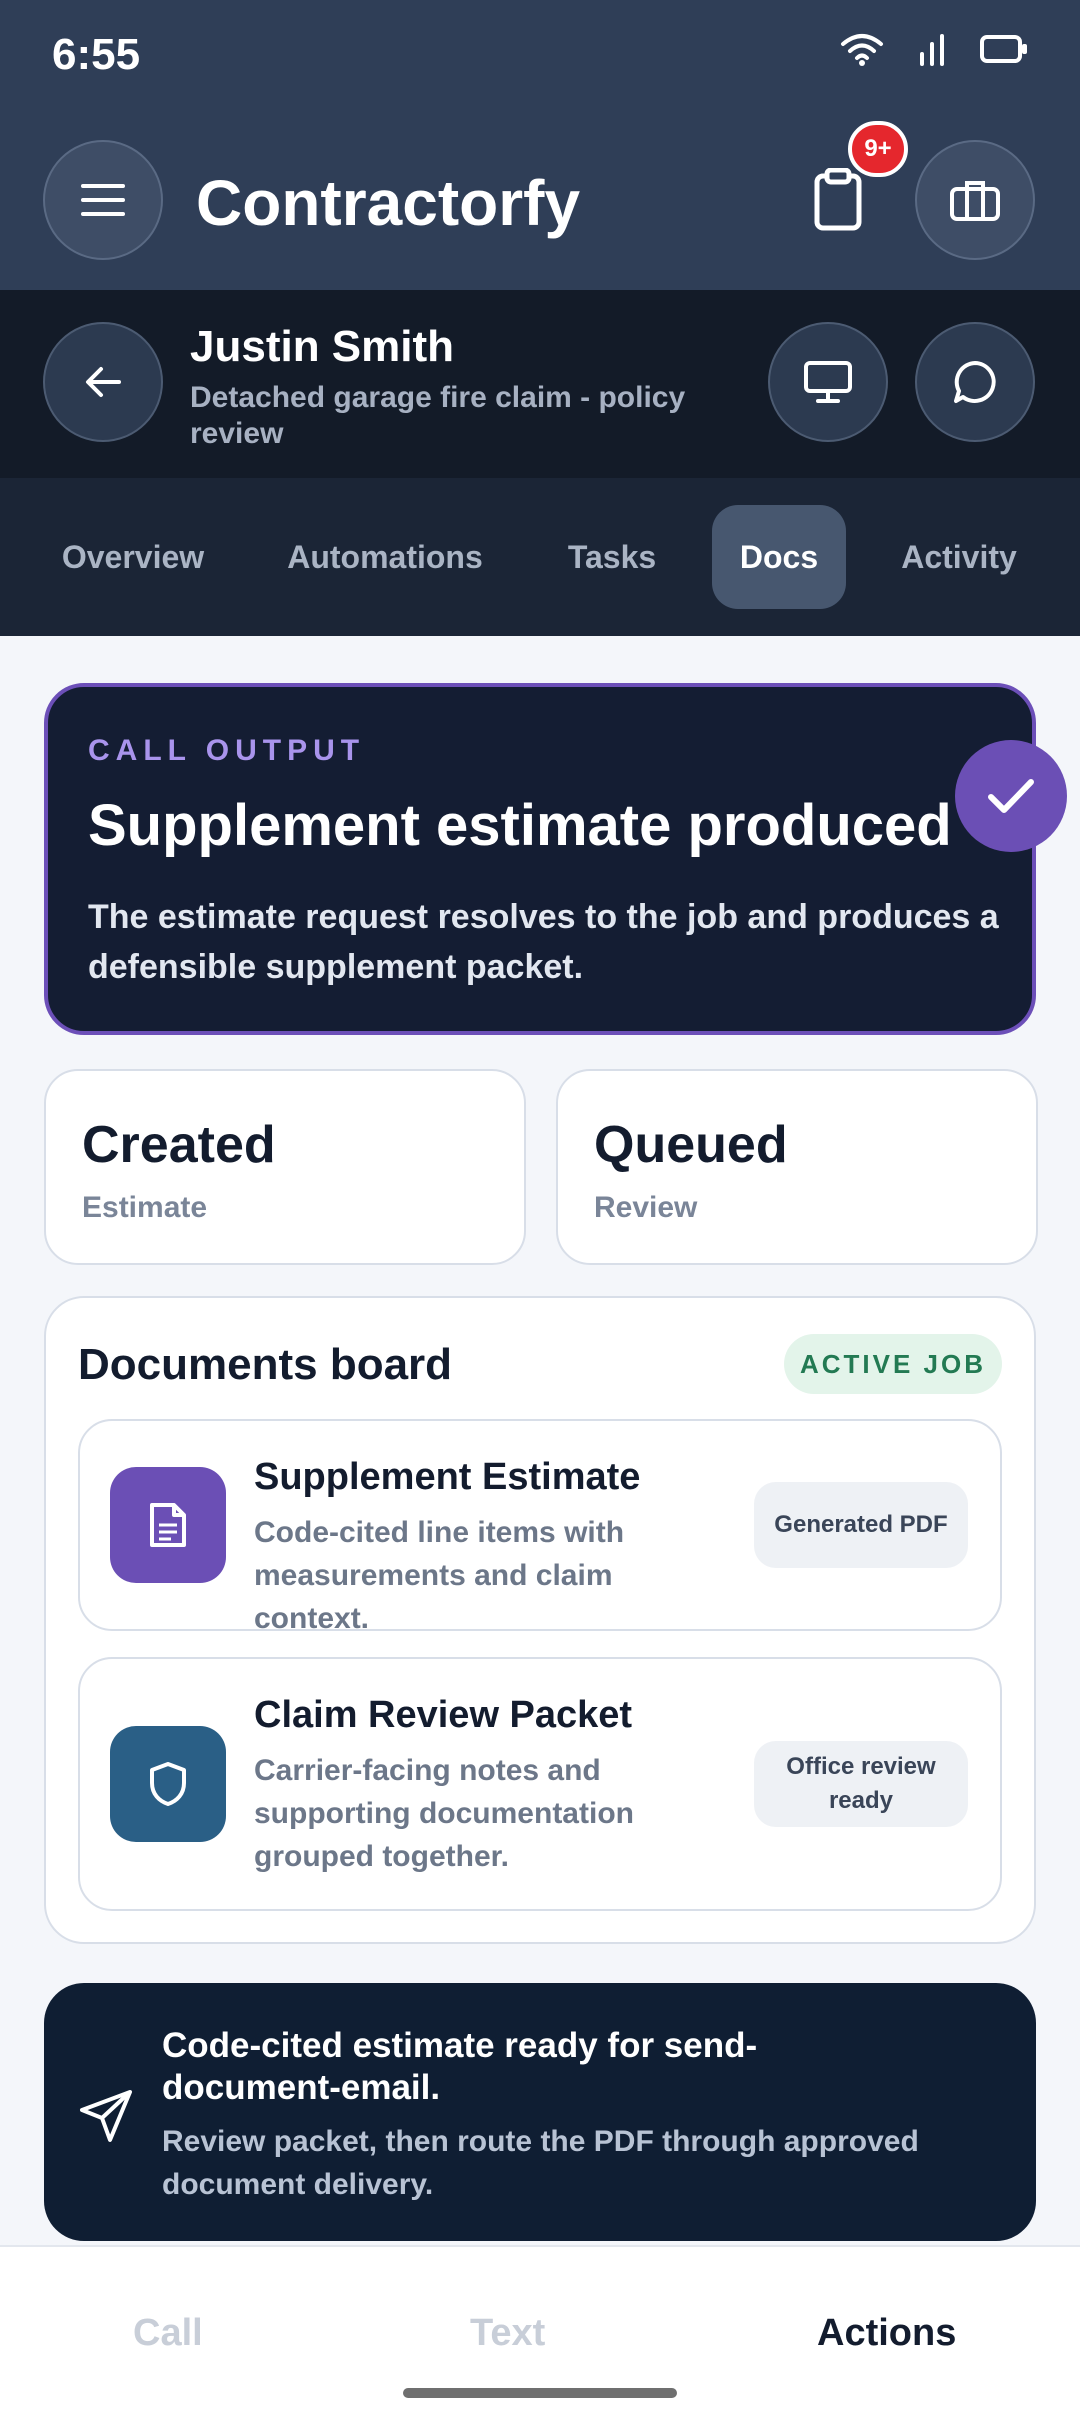  I want to click on job-customer-name: Justin Smith, so click(322, 346).